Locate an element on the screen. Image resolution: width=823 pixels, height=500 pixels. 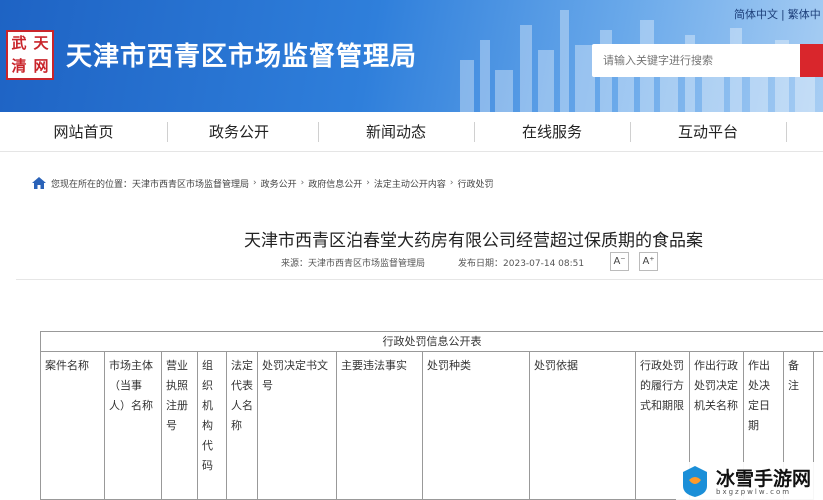
home-icon is located at coordinates (39, 183).